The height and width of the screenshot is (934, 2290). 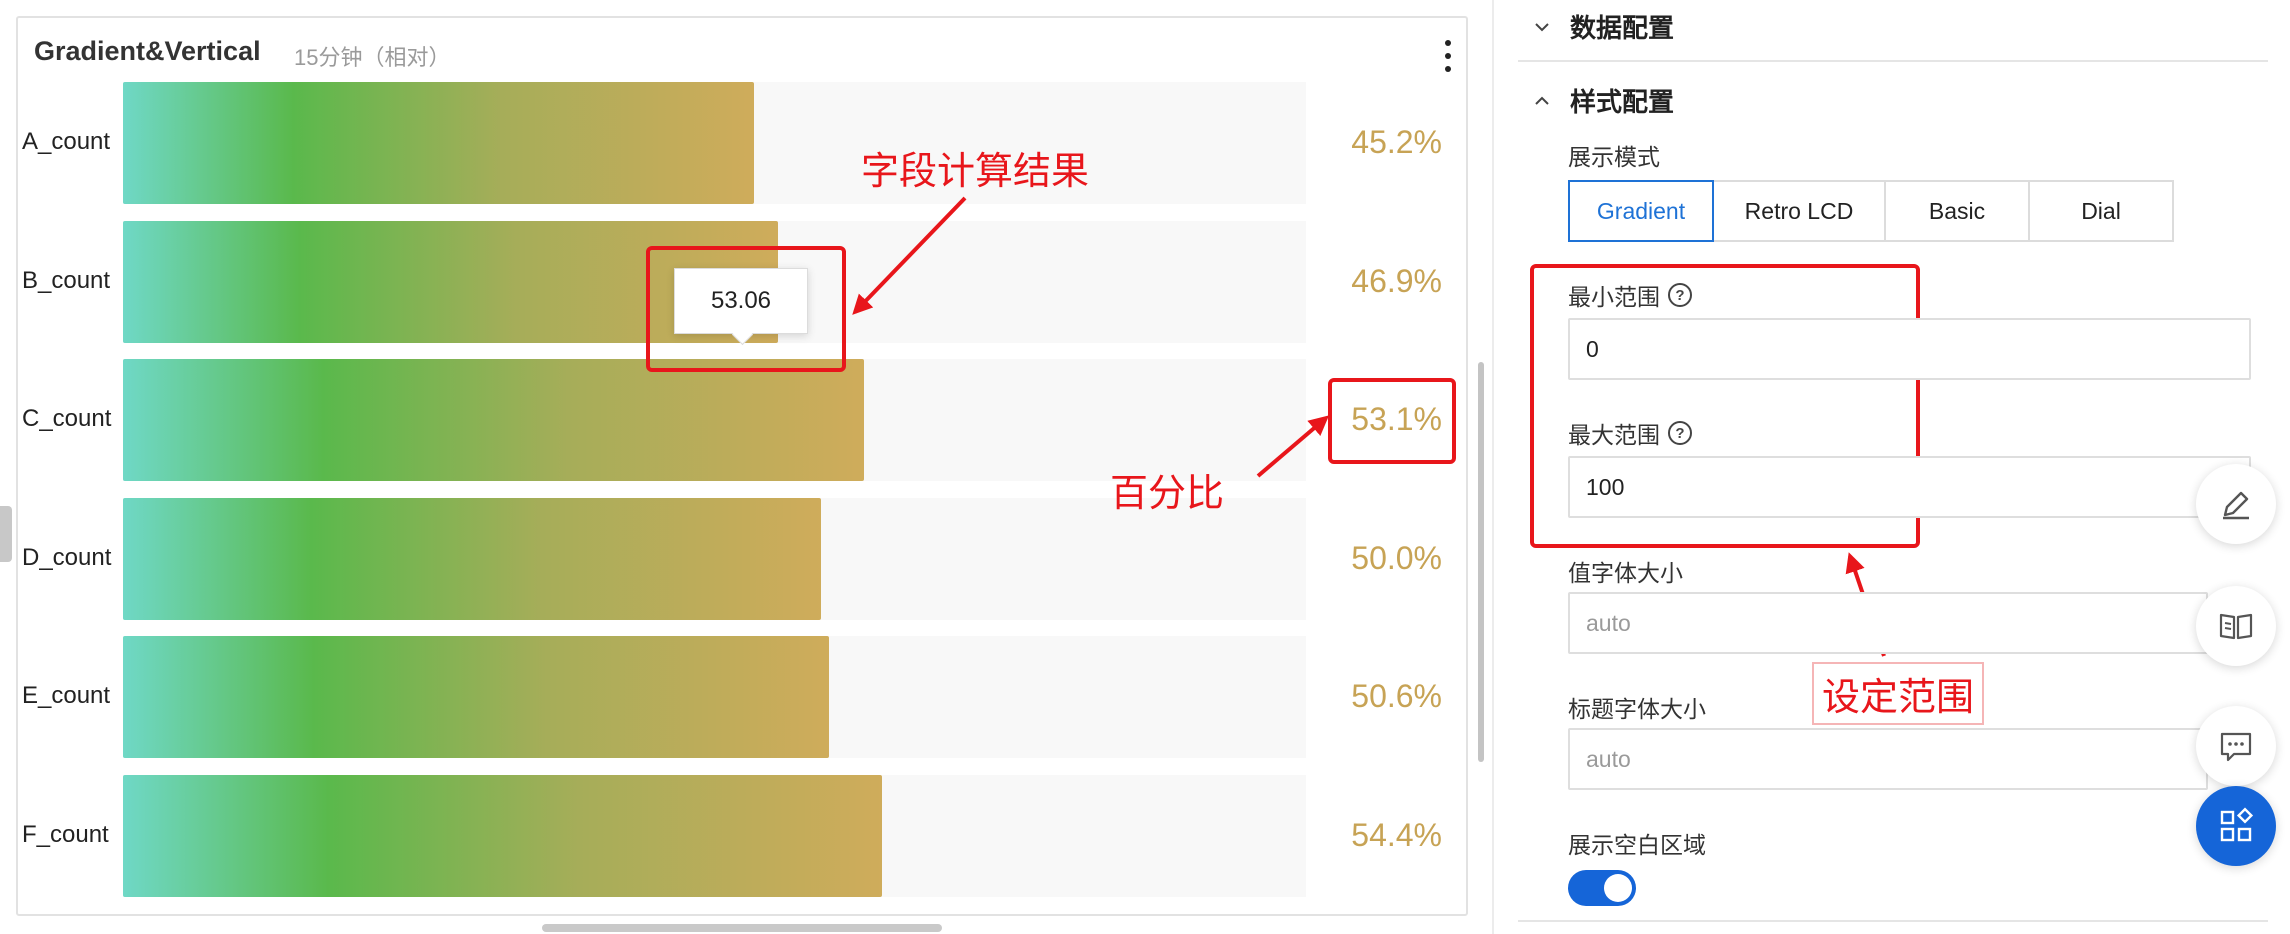 What do you see at coordinates (746, 309) in the screenshot?
I see `tooltip-highlight-box` at bounding box center [746, 309].